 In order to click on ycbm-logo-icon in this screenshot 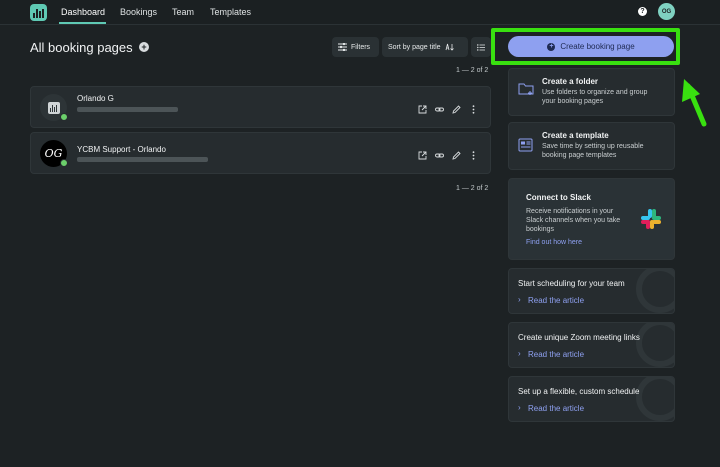, I will do `click(53, 107)`.